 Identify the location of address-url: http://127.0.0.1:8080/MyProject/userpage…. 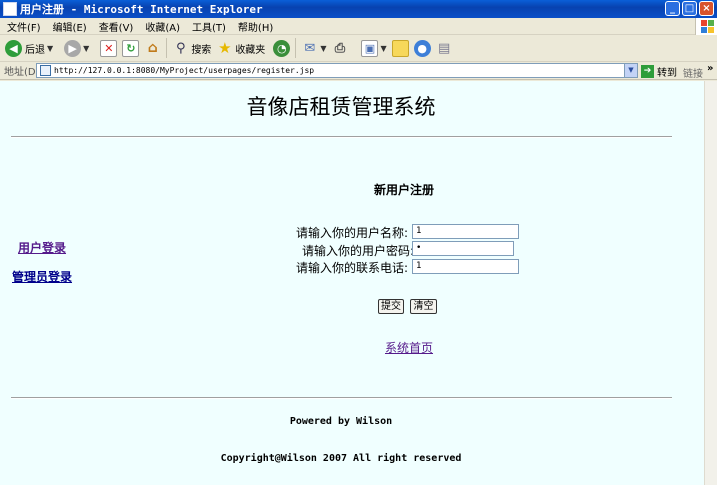
(184, 70).